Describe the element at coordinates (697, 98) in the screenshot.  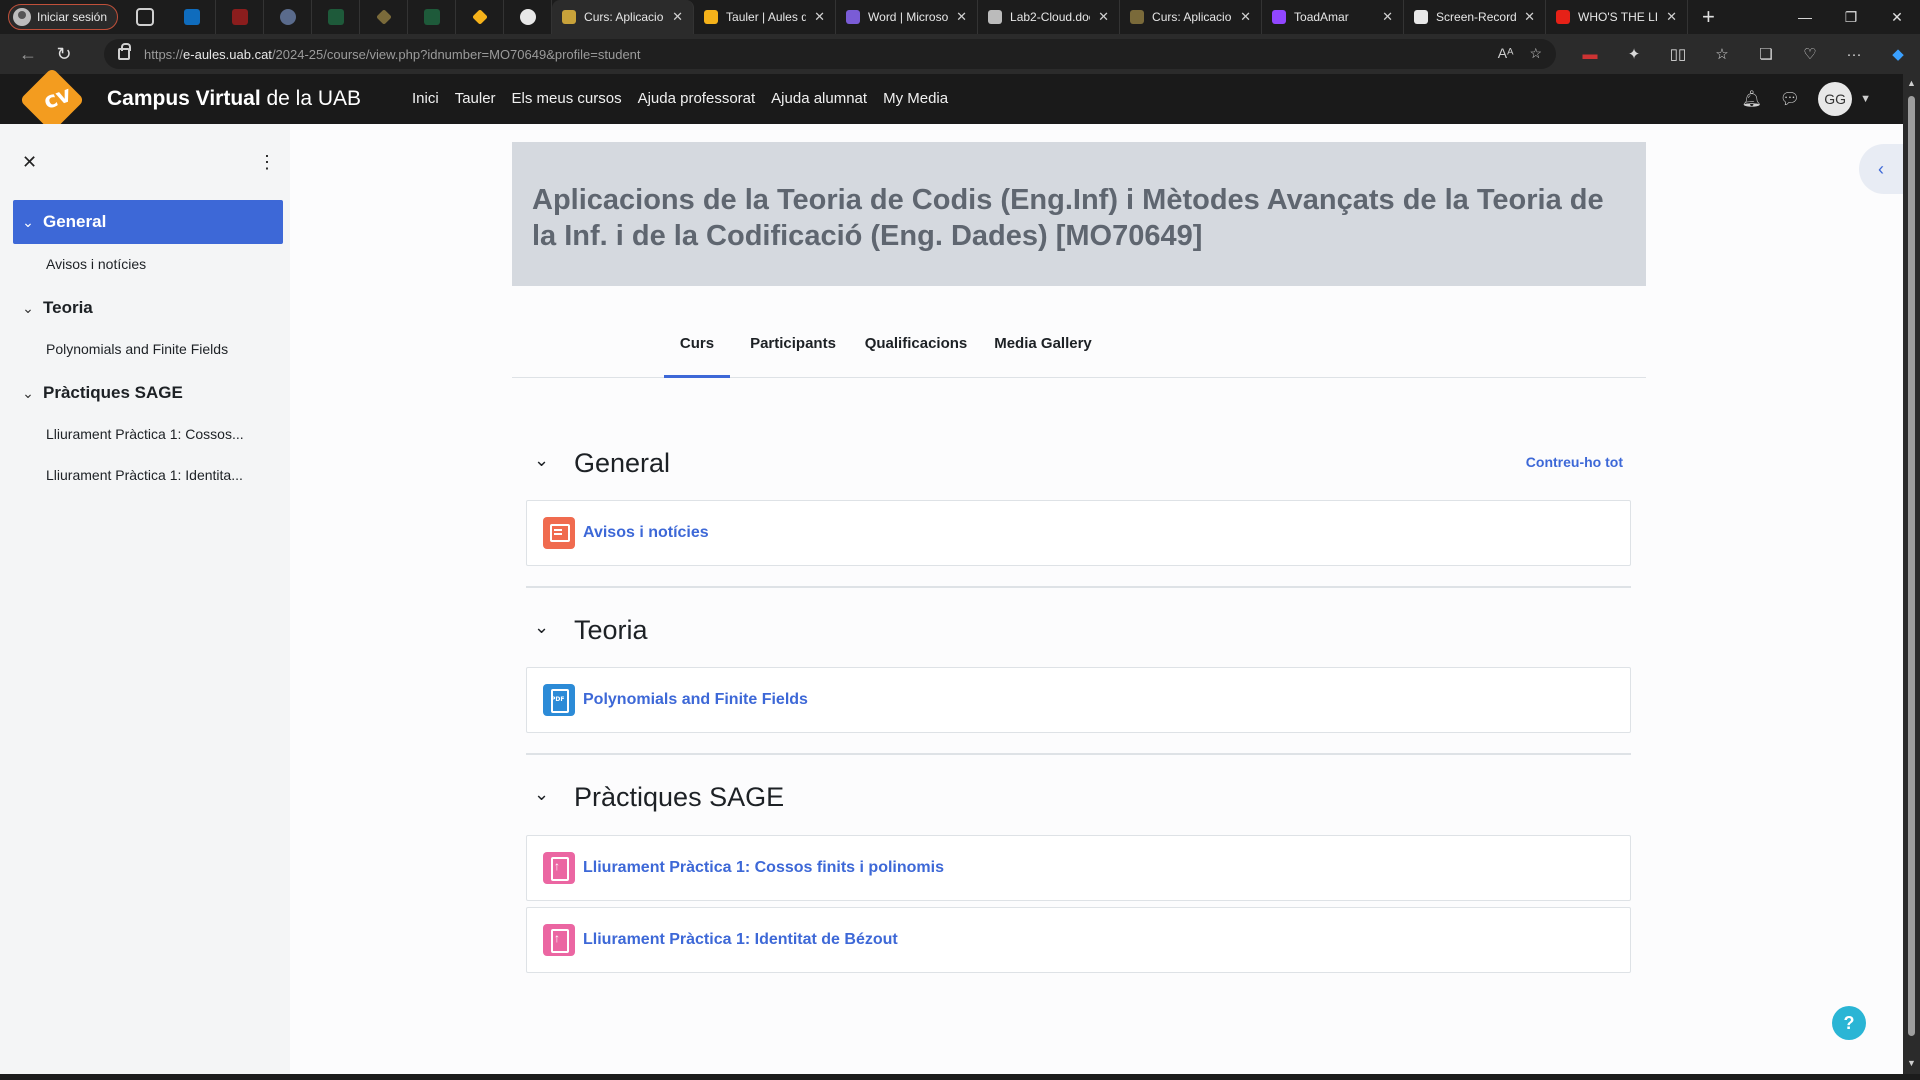
I see `nav-item: Ajuda professorat` at that location.